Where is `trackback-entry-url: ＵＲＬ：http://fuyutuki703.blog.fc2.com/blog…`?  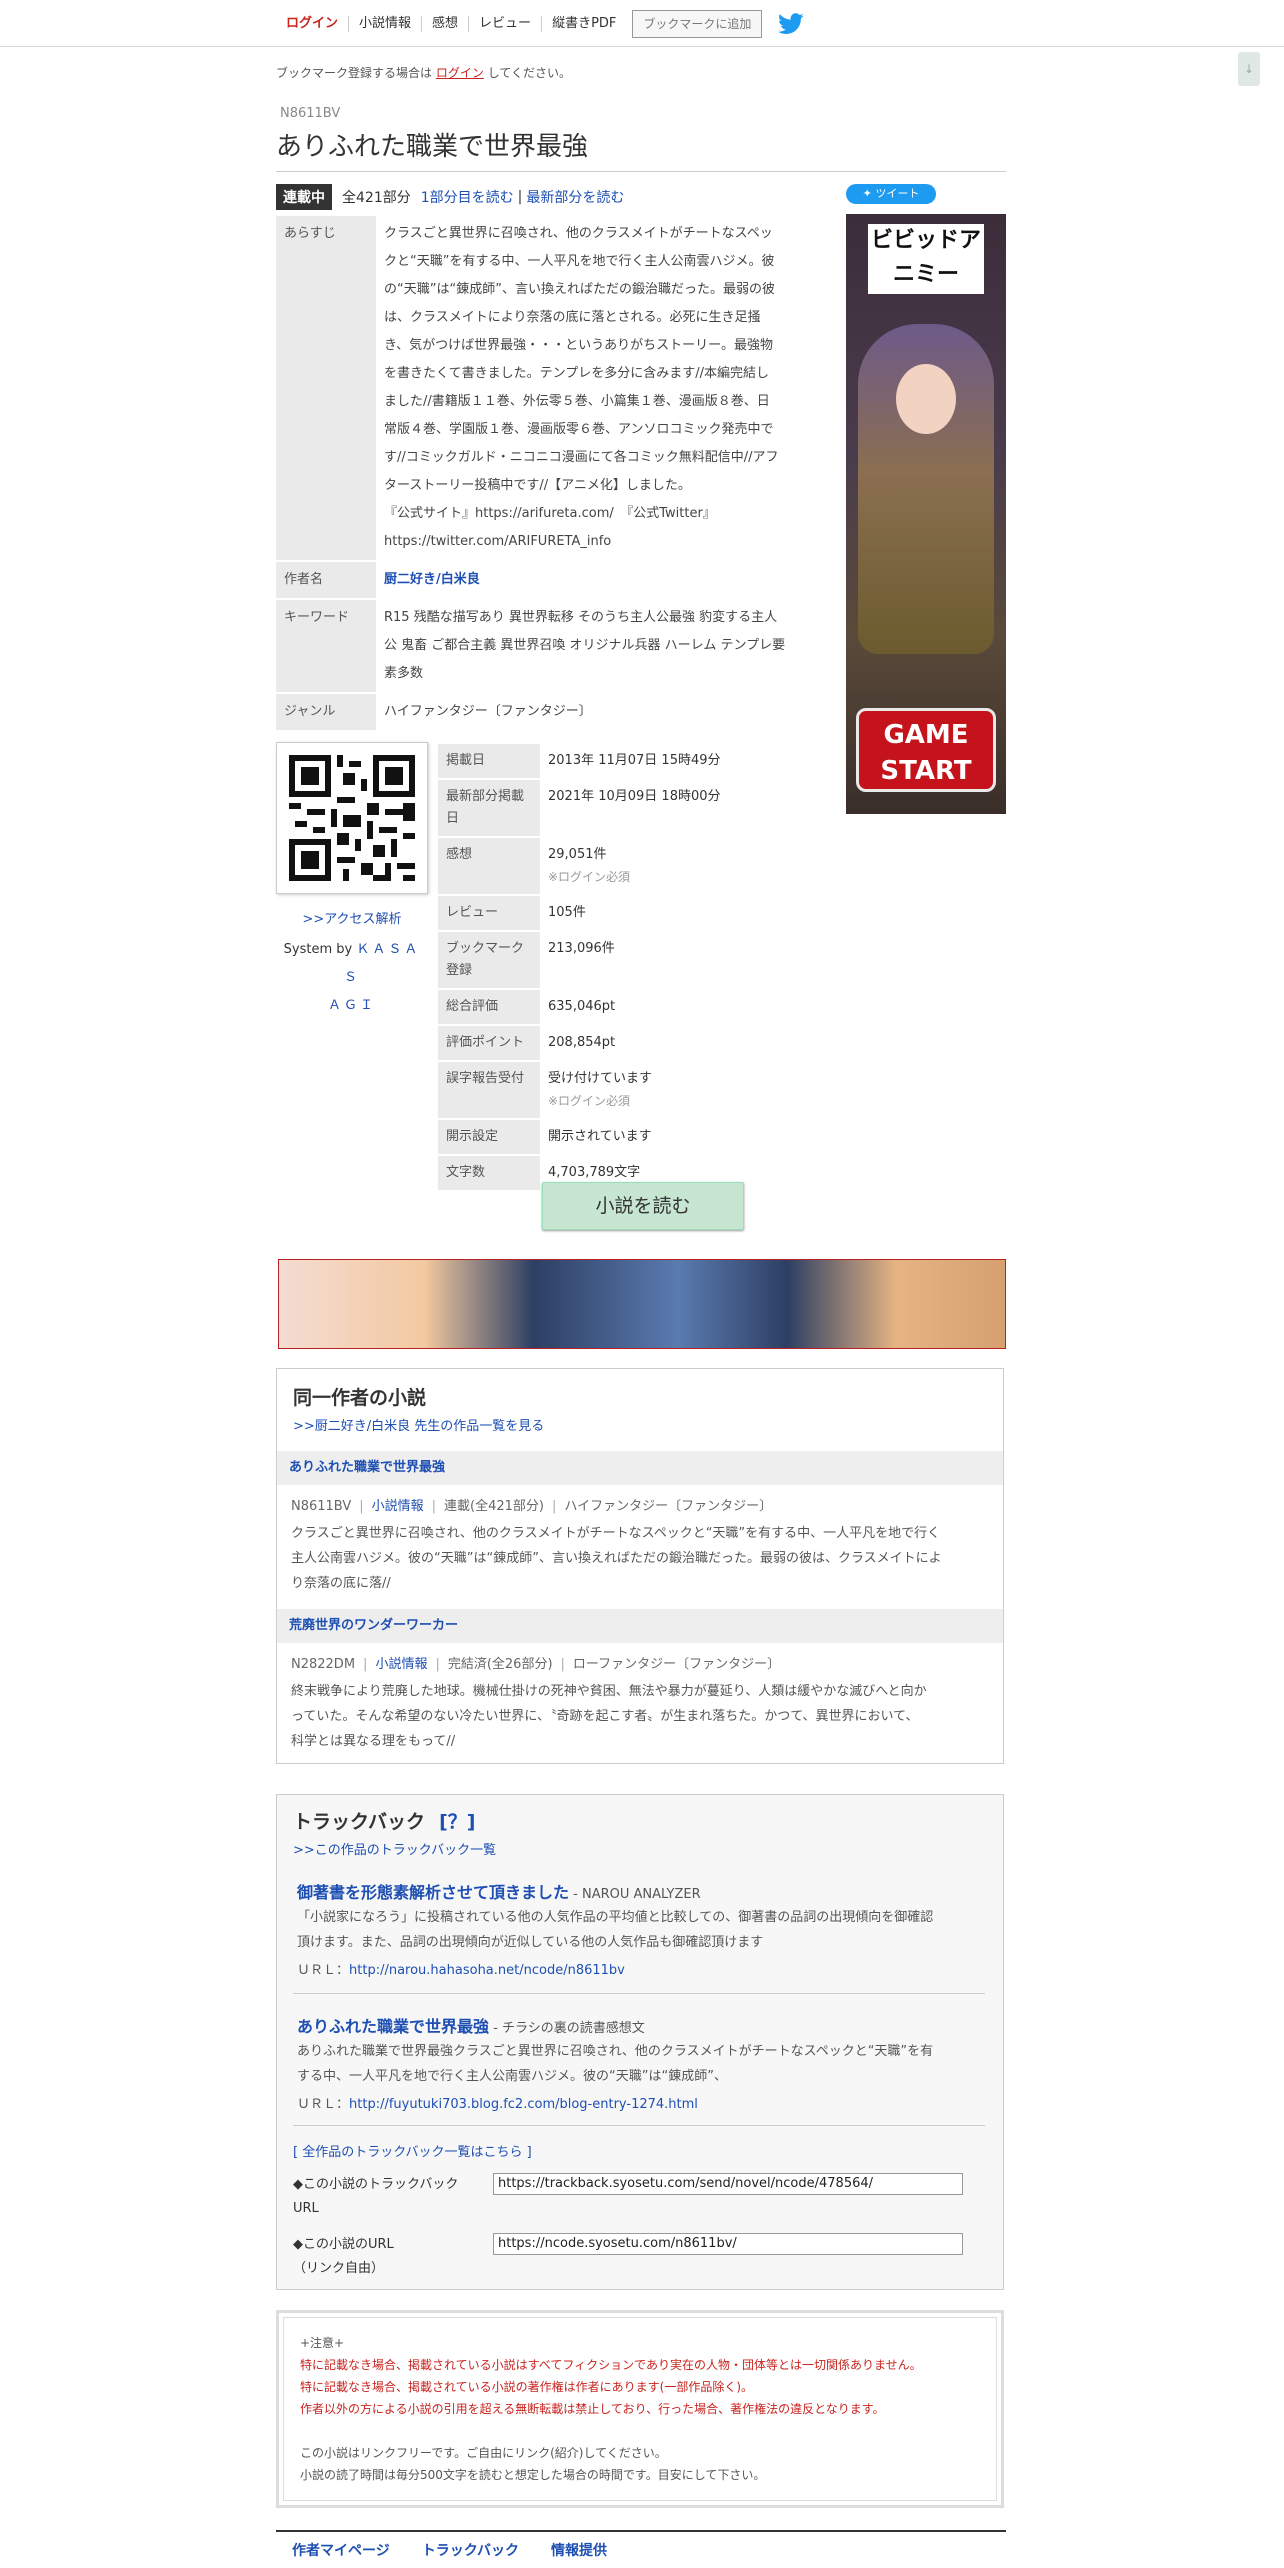 trackback-entry-url: ＵＲＬ：http://fuyutuki703.blog.fc2.com/blog… is located at coordinates (497, 2104).